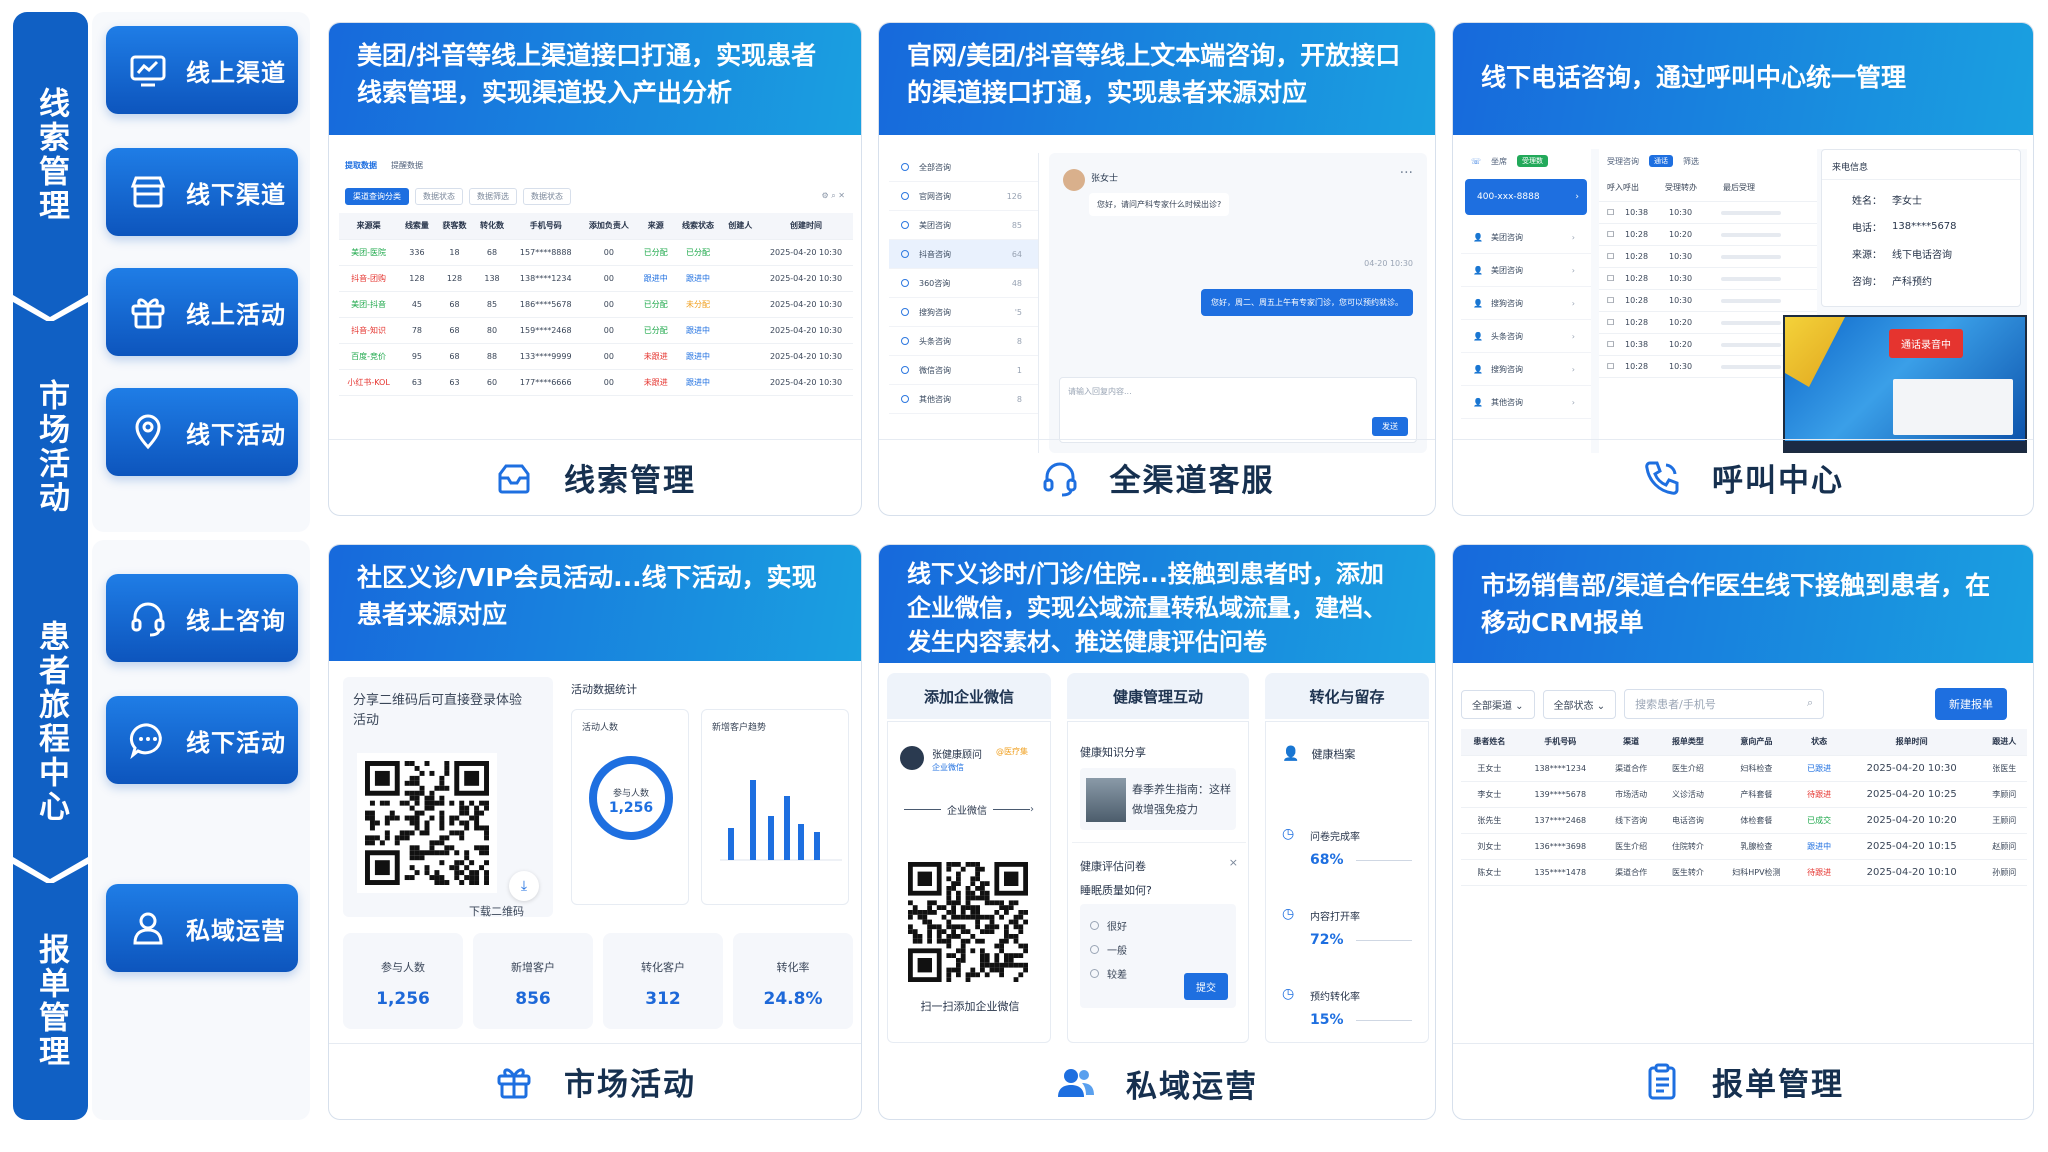  What do you see at coordinates (740, 304) in the screenshot?
I see `table-cell` at bounding box center [740, 304].